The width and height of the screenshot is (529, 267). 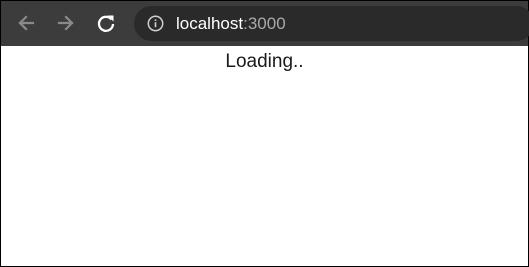 I want to click on url-port: :3000, so click(x=264, y=23).